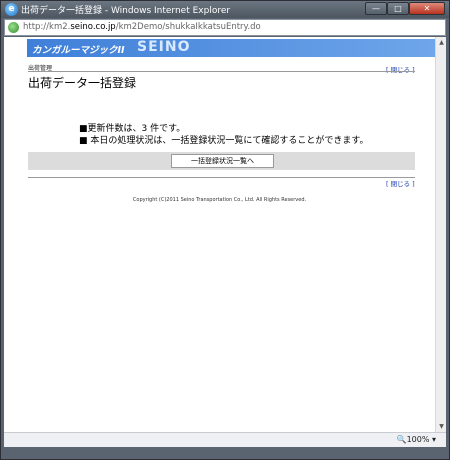  What do you see at coordinates (126, 11) in the screenshot?
I see `window-title: 出荷データ一括登録 - Windows Internet Explorer` at bounding box center [126, 11].